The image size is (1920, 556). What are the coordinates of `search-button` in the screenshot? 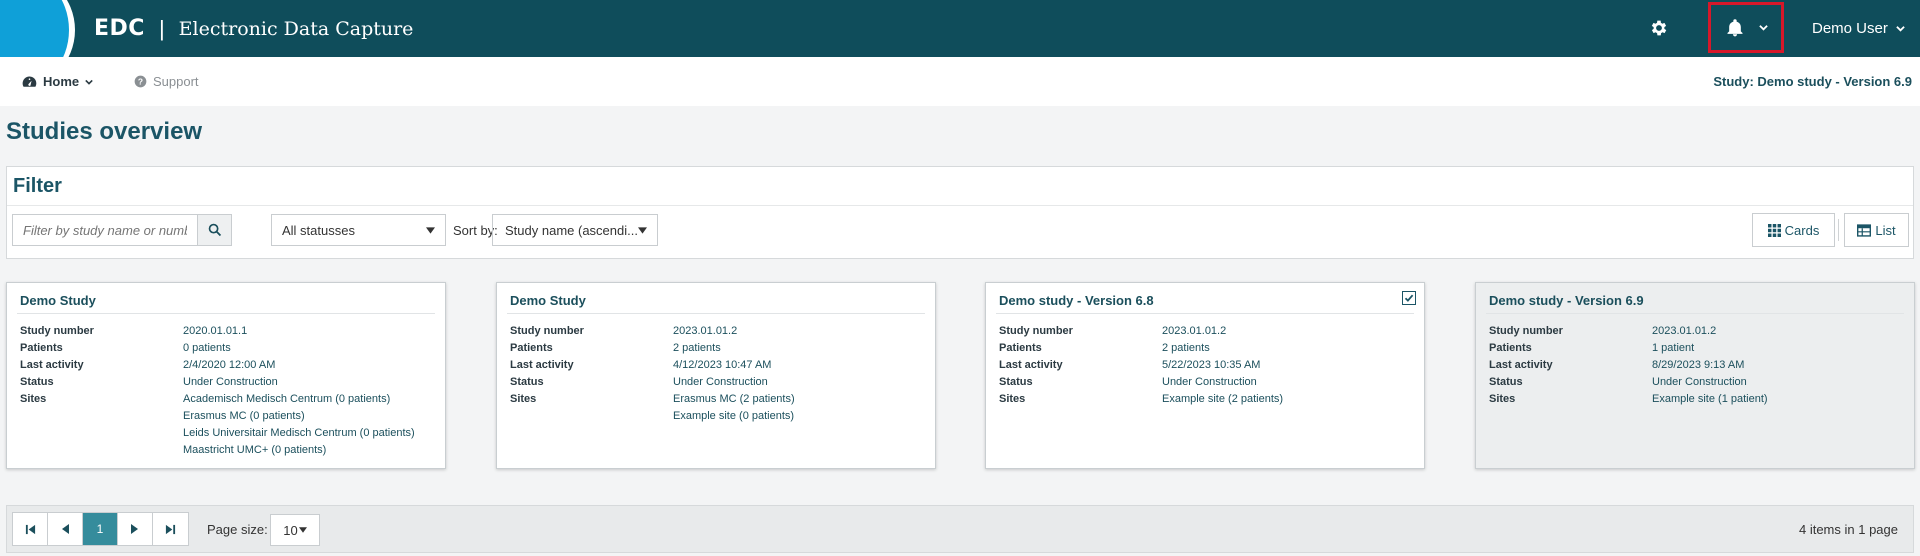 It's located at (214, 230).